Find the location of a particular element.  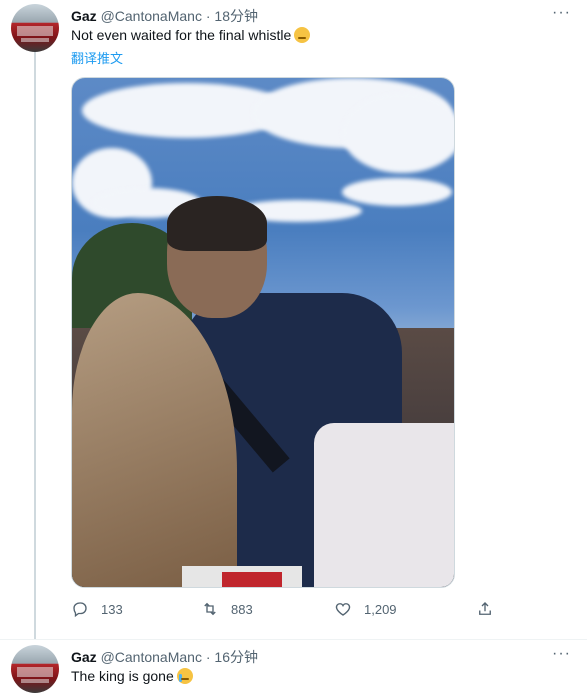

tweet-actions: 133 883 1,209 is located at coordinates (281, 611).